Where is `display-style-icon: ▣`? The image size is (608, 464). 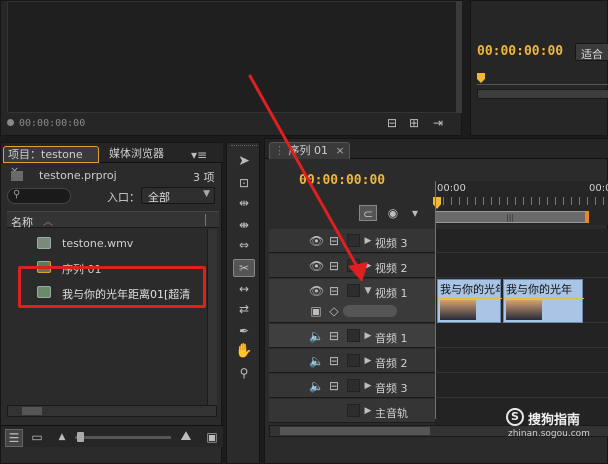
display-style-icon: ▣ is located at coordinates (316, 311).